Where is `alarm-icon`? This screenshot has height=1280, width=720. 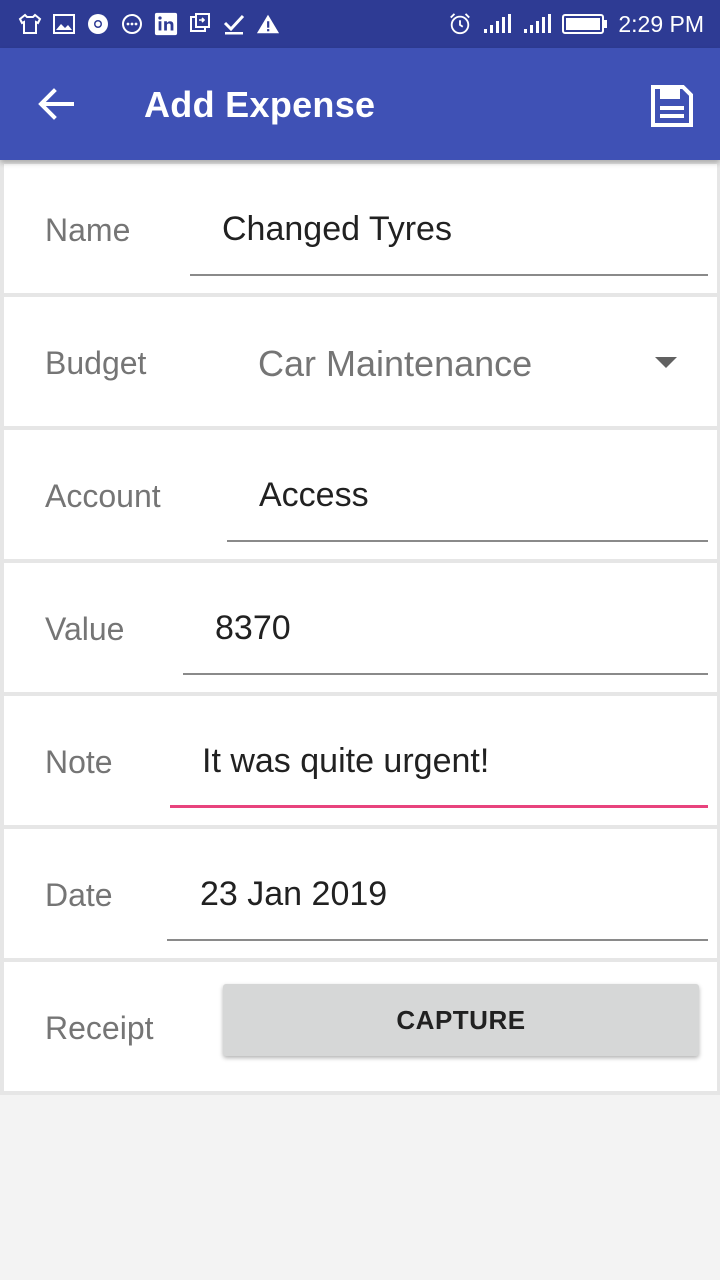
alarm-icon is located at coordinates (460, 24).